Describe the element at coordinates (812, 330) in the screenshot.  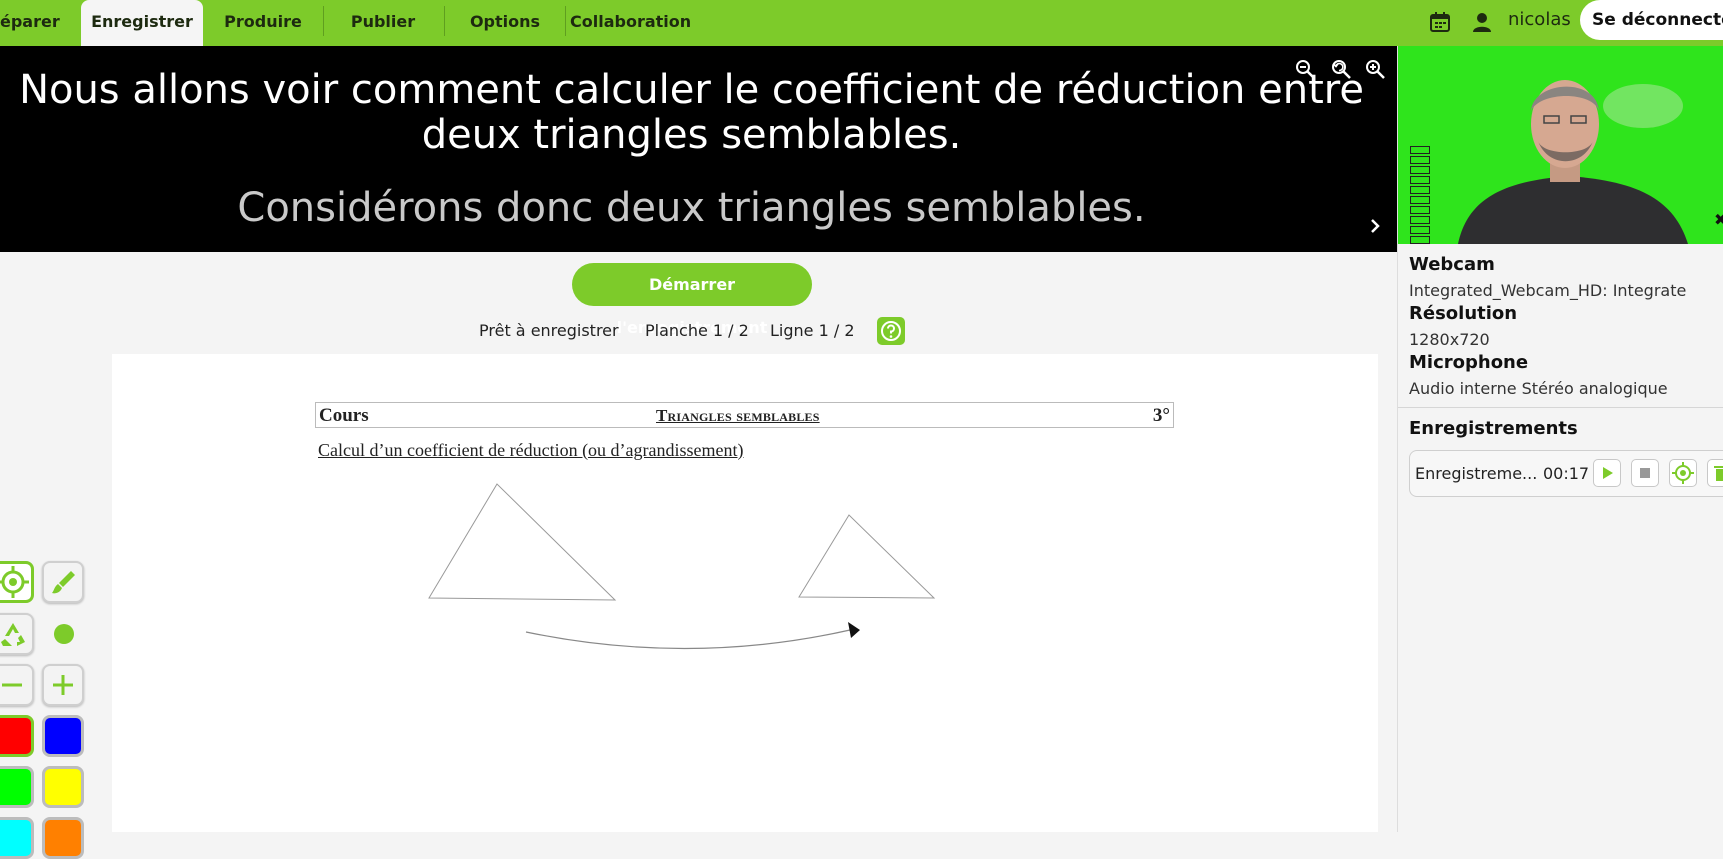
I see `line-counter: Ligne 1 / 2` at that location.